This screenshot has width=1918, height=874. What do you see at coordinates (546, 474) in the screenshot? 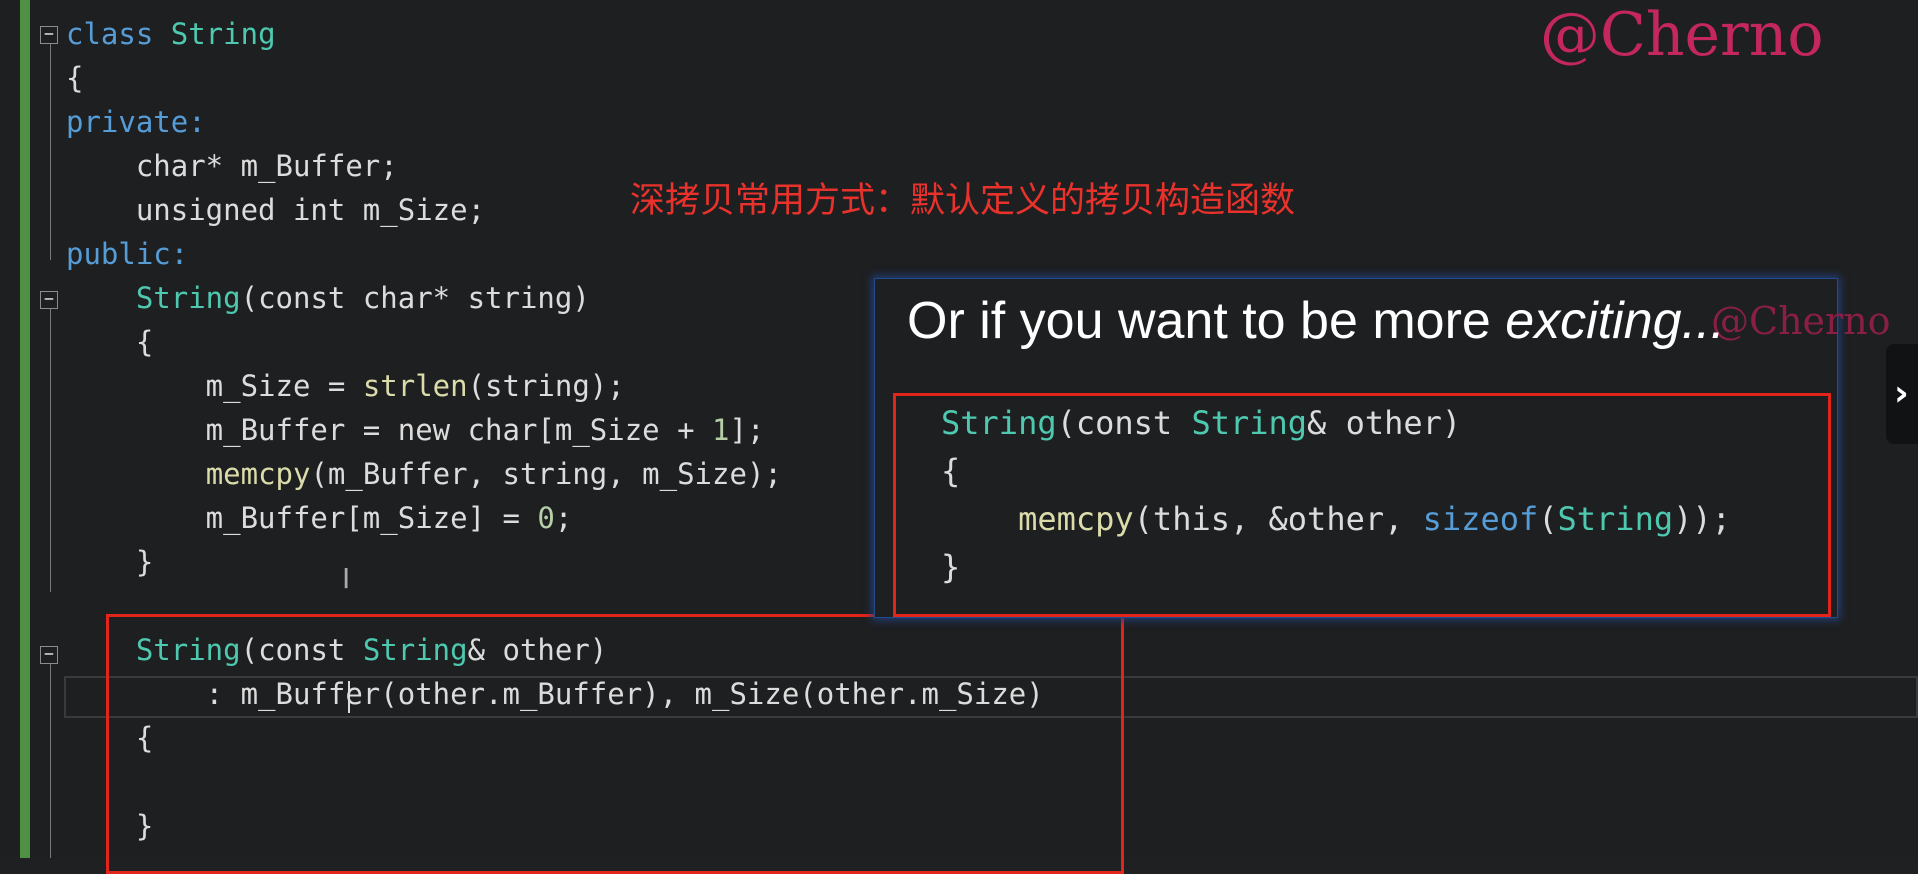
I see `code-text: (m_Buffer, string, m_Size);` at bounding box center [546, 474].